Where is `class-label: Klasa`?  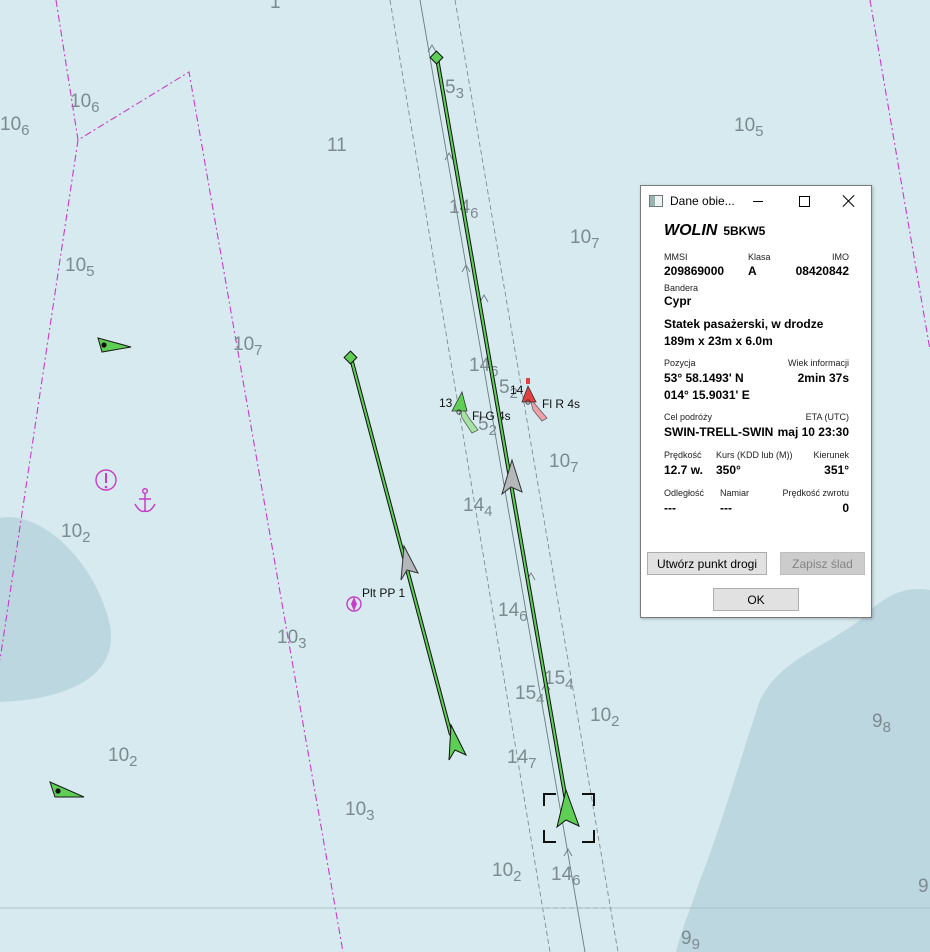 class-label: Klasa is located at coordinates (759, 257).